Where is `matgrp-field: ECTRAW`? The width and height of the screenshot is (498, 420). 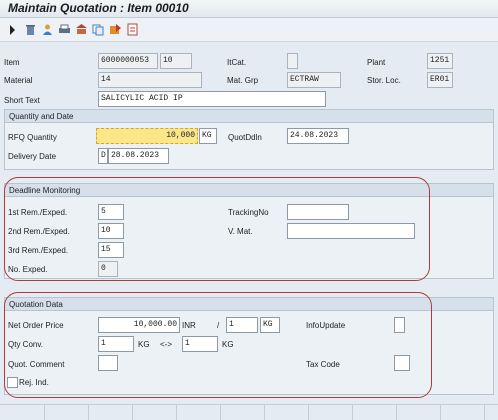
matgrp-field: ECTRAW is located at coordinates (314, 80).